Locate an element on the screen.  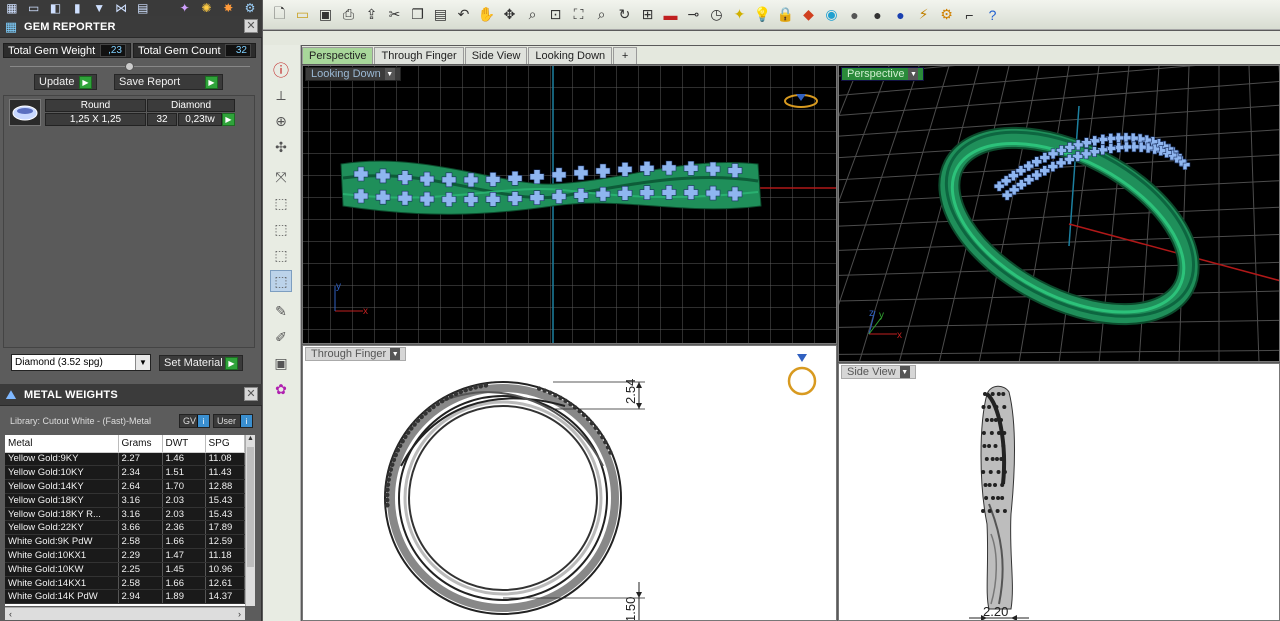
save-icon: ▣ is located at coordinates (325, 15).